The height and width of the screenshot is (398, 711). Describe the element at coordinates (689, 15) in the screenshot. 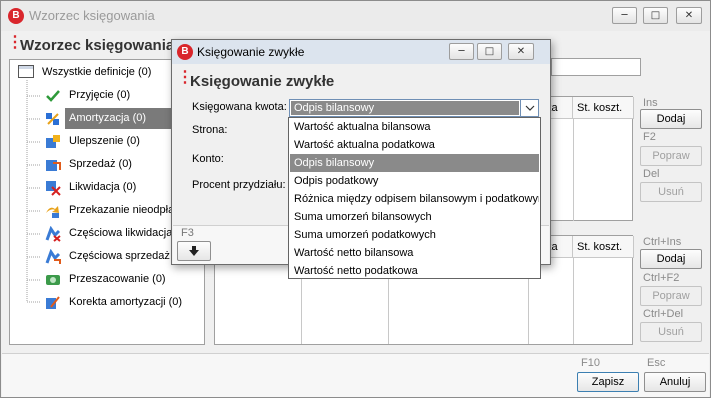

I see `close-button: ✕` at that location.